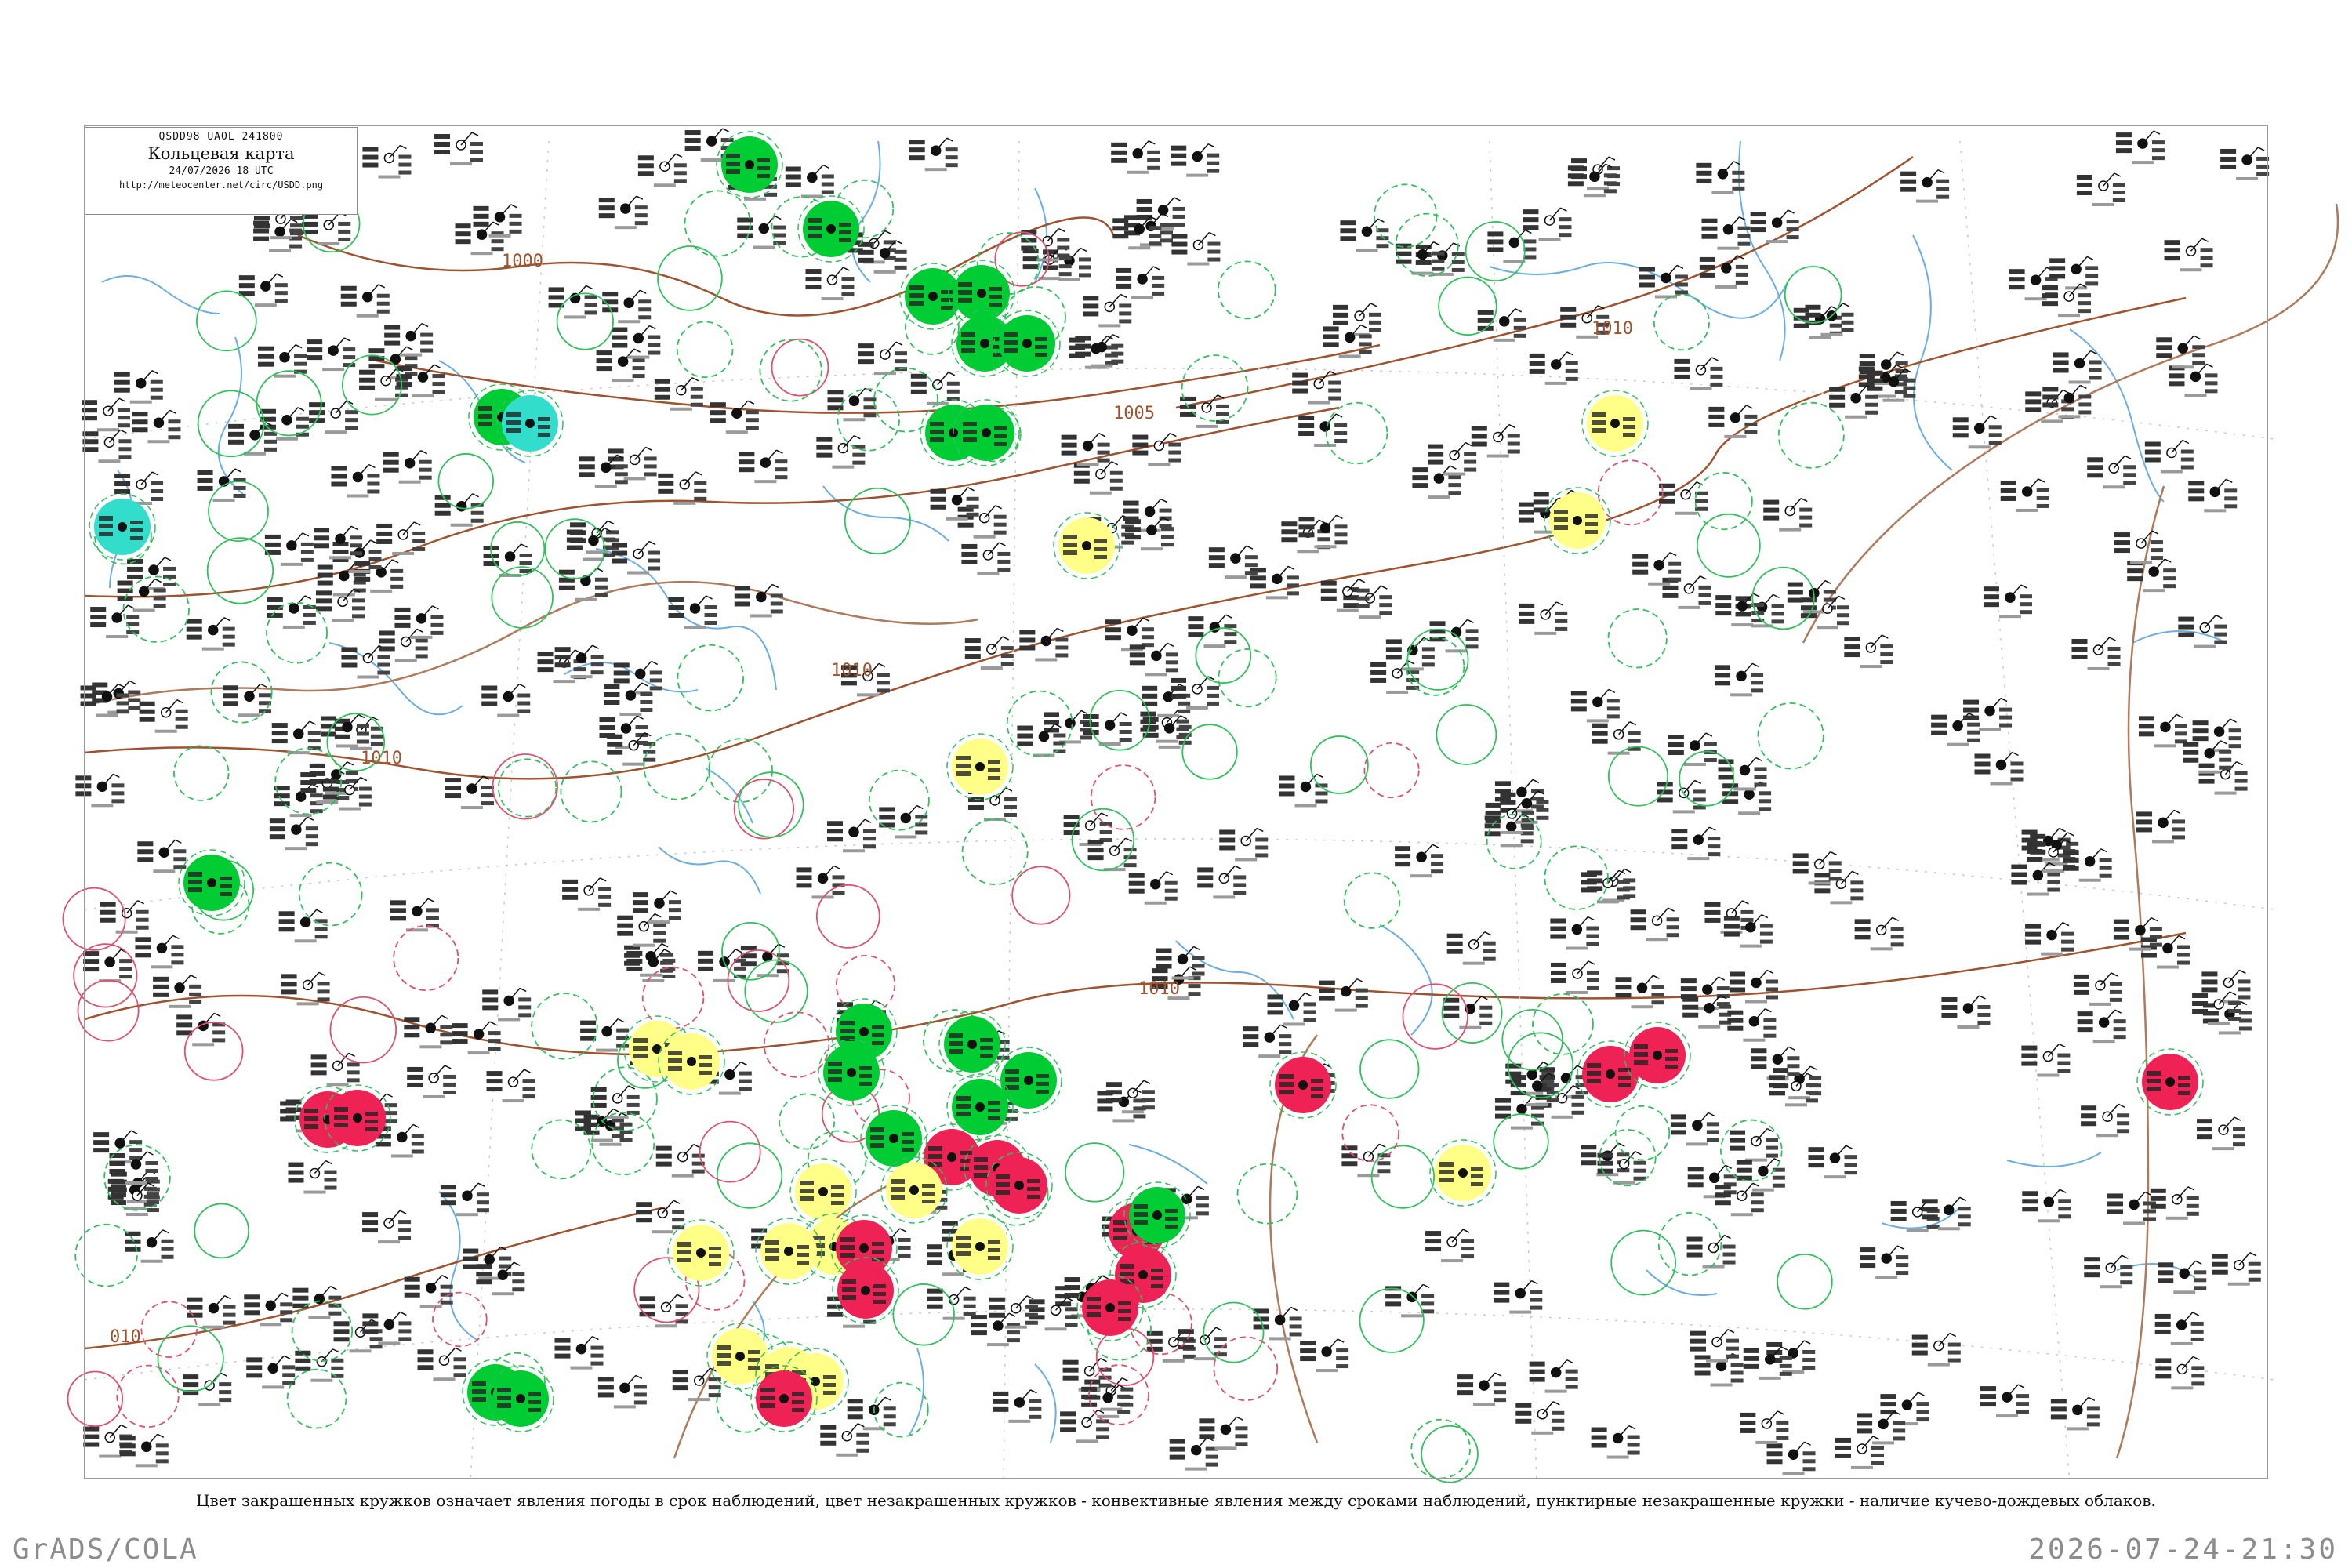 This screenshot has width=2352, height=1568. Describe the element at coordinates (2183, 1550) in the screenshot. I see `footer-timestamp: 2026-07-24-21:30` at that location.